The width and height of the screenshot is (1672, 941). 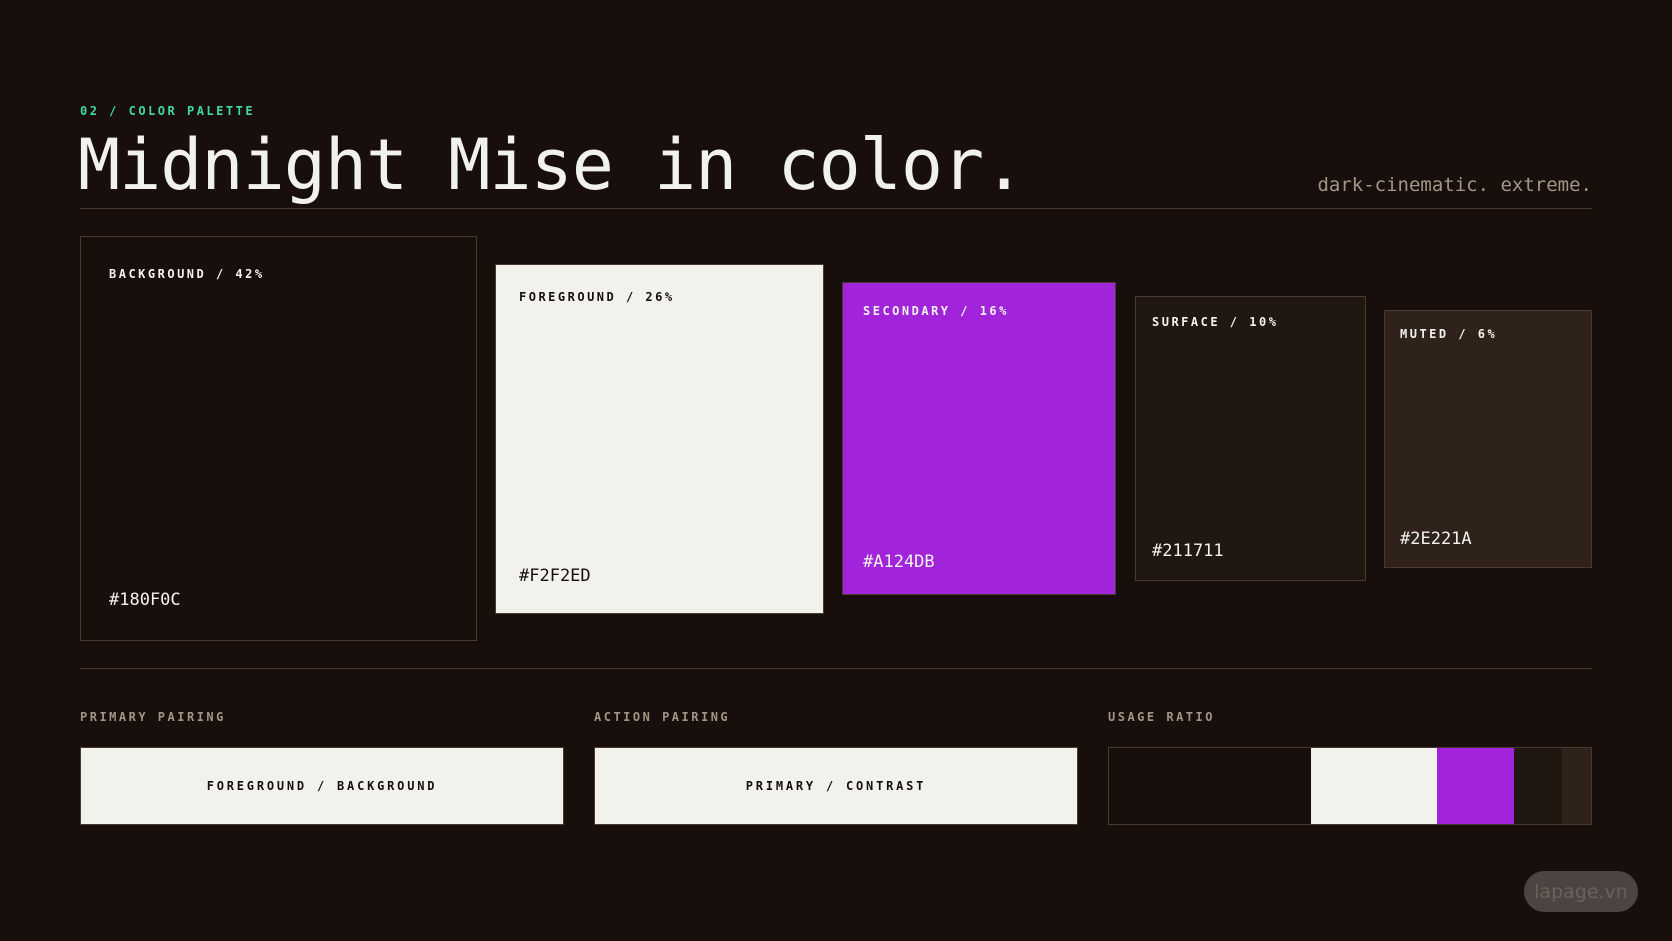 What do you see at coordinates (153, 717) in the screenshot?
I see `primary-pairing-label: PRIMARY PAIRING` at bounding box center [153, 717].